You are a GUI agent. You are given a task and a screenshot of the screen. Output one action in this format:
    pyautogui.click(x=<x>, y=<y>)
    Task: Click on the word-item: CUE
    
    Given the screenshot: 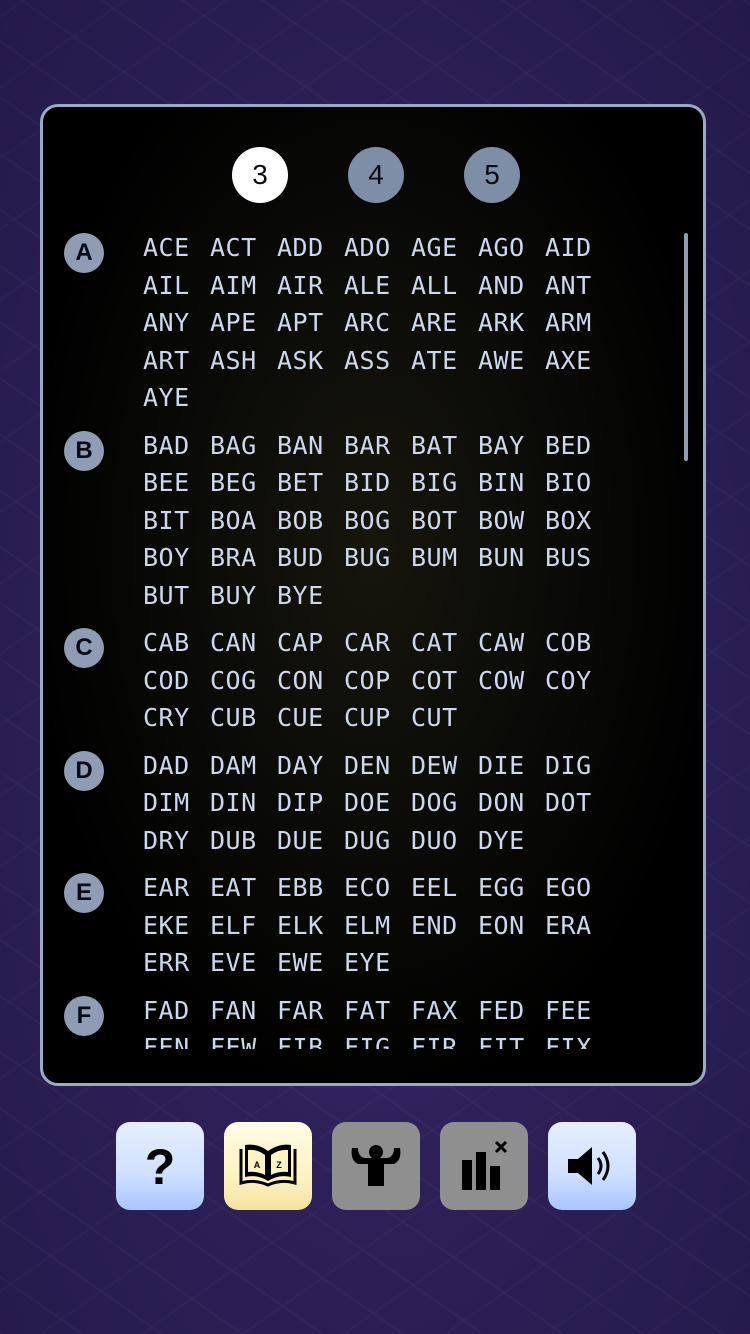 What is the action you would take?
    pyautogui.click(x=310, y=718)
    